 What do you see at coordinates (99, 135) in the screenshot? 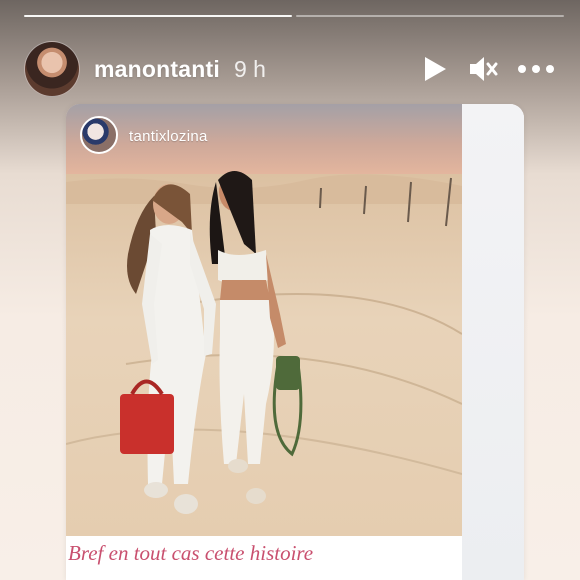
I see `post-author-avatar` at bounding box center [99, 135].